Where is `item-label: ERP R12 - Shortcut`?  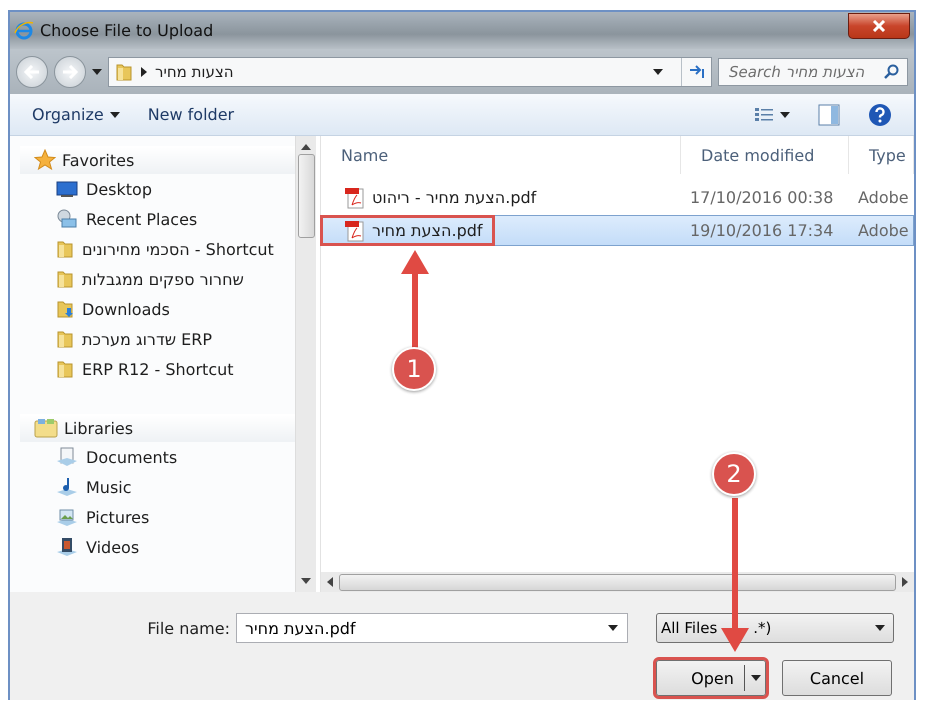
item-label: ERP R12 - Shortcut is located at coordinates (158, 369).